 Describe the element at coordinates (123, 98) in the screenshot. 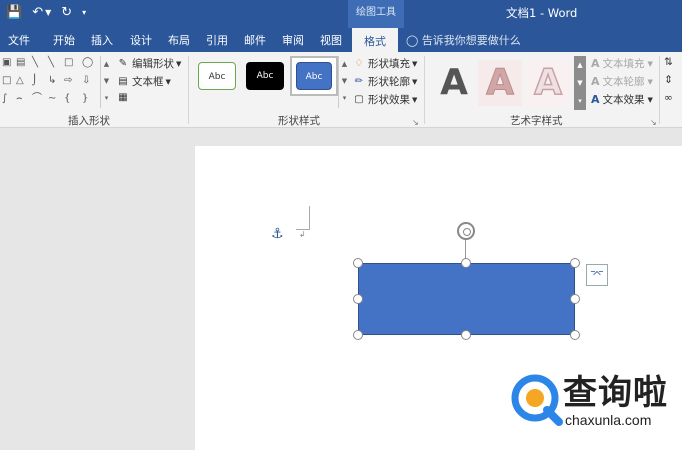

I see `align-text-button: ▦` at that location.